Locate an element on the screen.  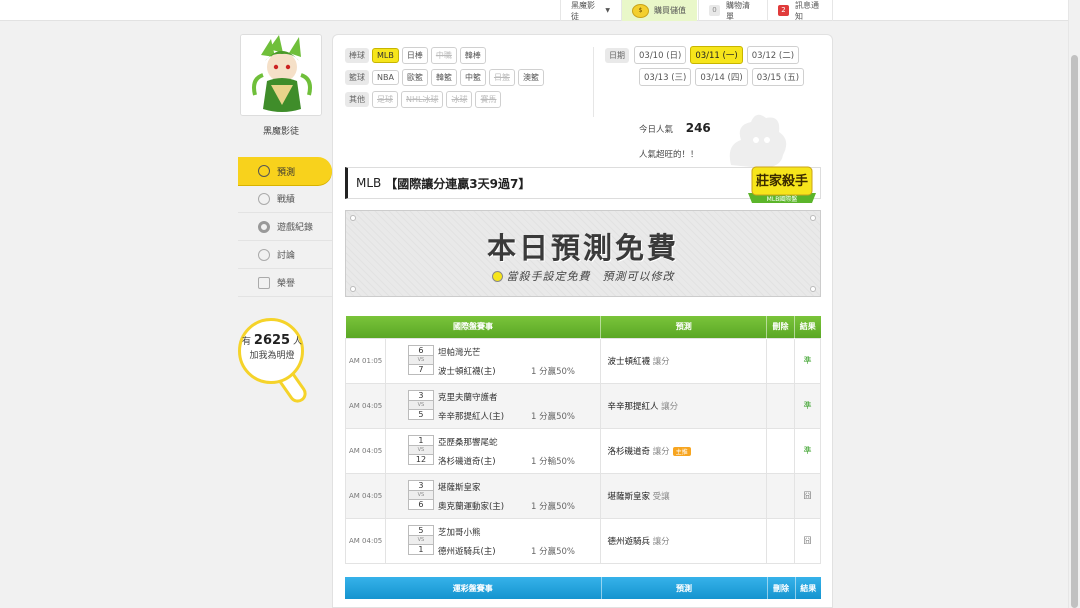
league-chip: 澳籃 is located at coordinates (530, 77).